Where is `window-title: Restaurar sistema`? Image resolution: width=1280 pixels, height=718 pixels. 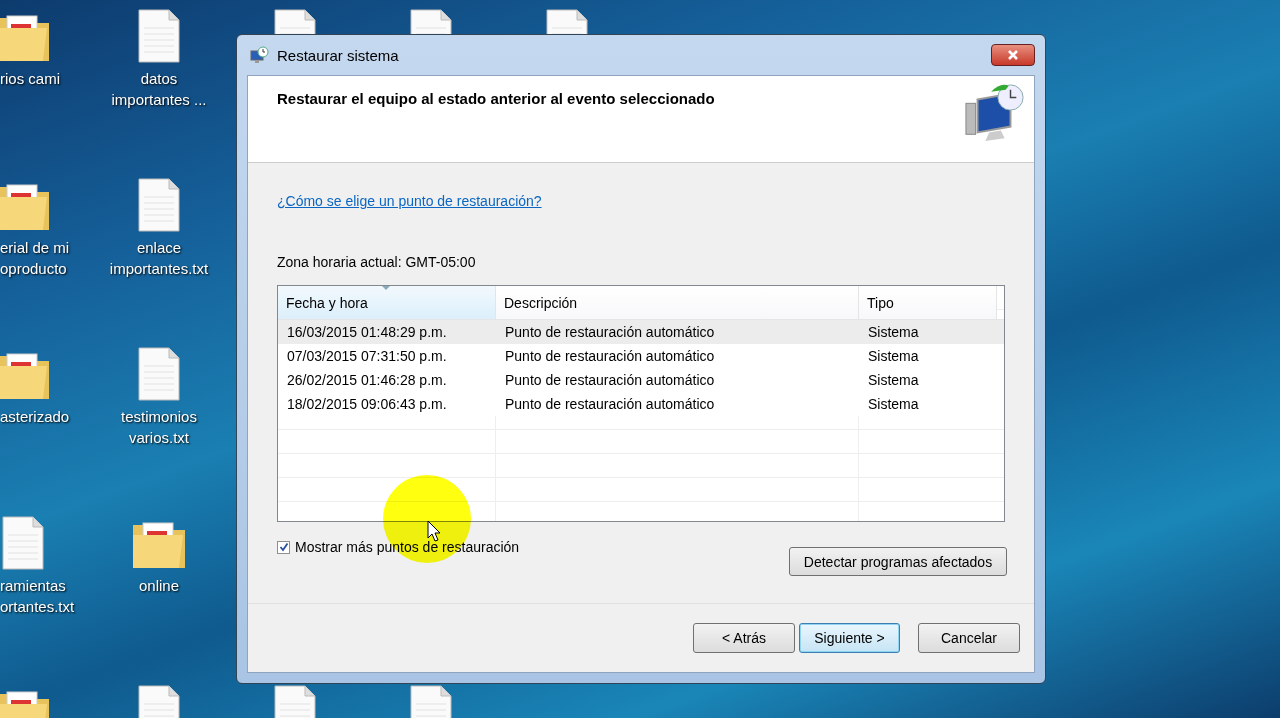
window-title: Restaurar sistema is located at coordinates (338, 55).